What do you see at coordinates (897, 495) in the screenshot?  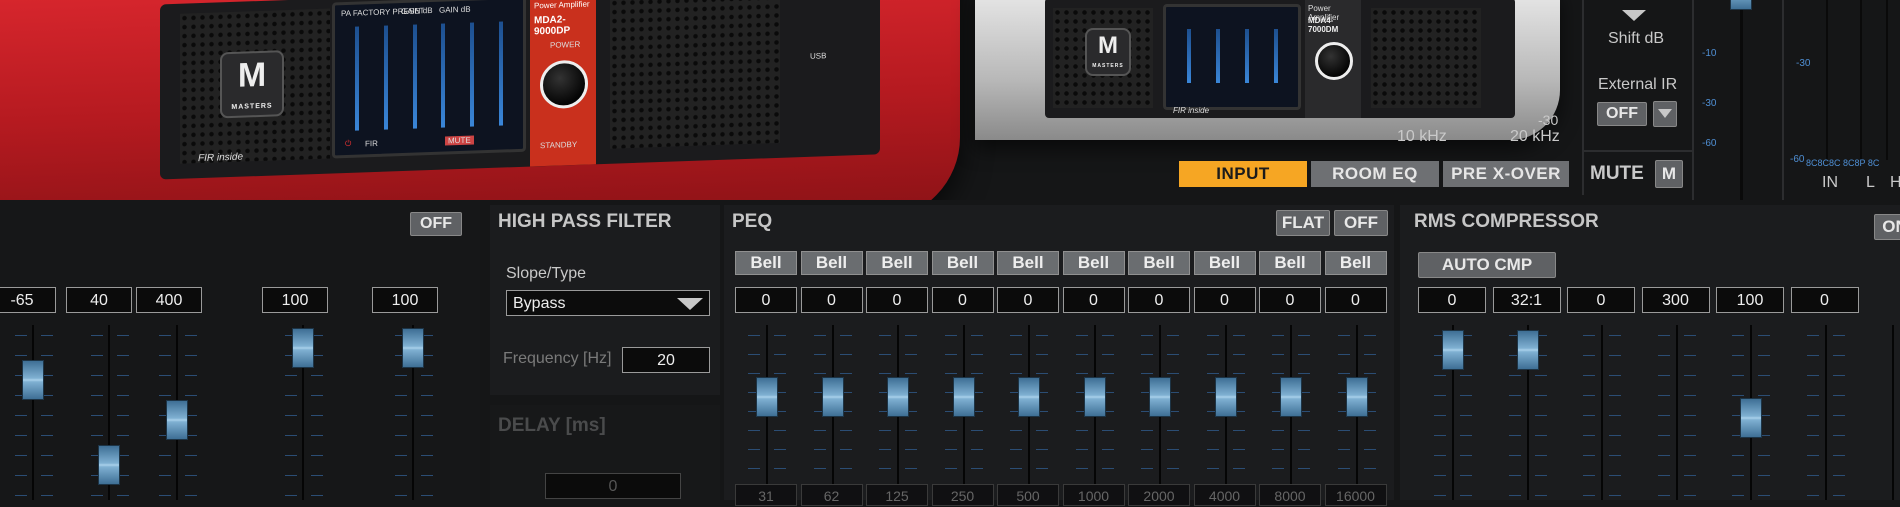 I see `peq-frequency-input: 125` at bounding box center [897, 495].